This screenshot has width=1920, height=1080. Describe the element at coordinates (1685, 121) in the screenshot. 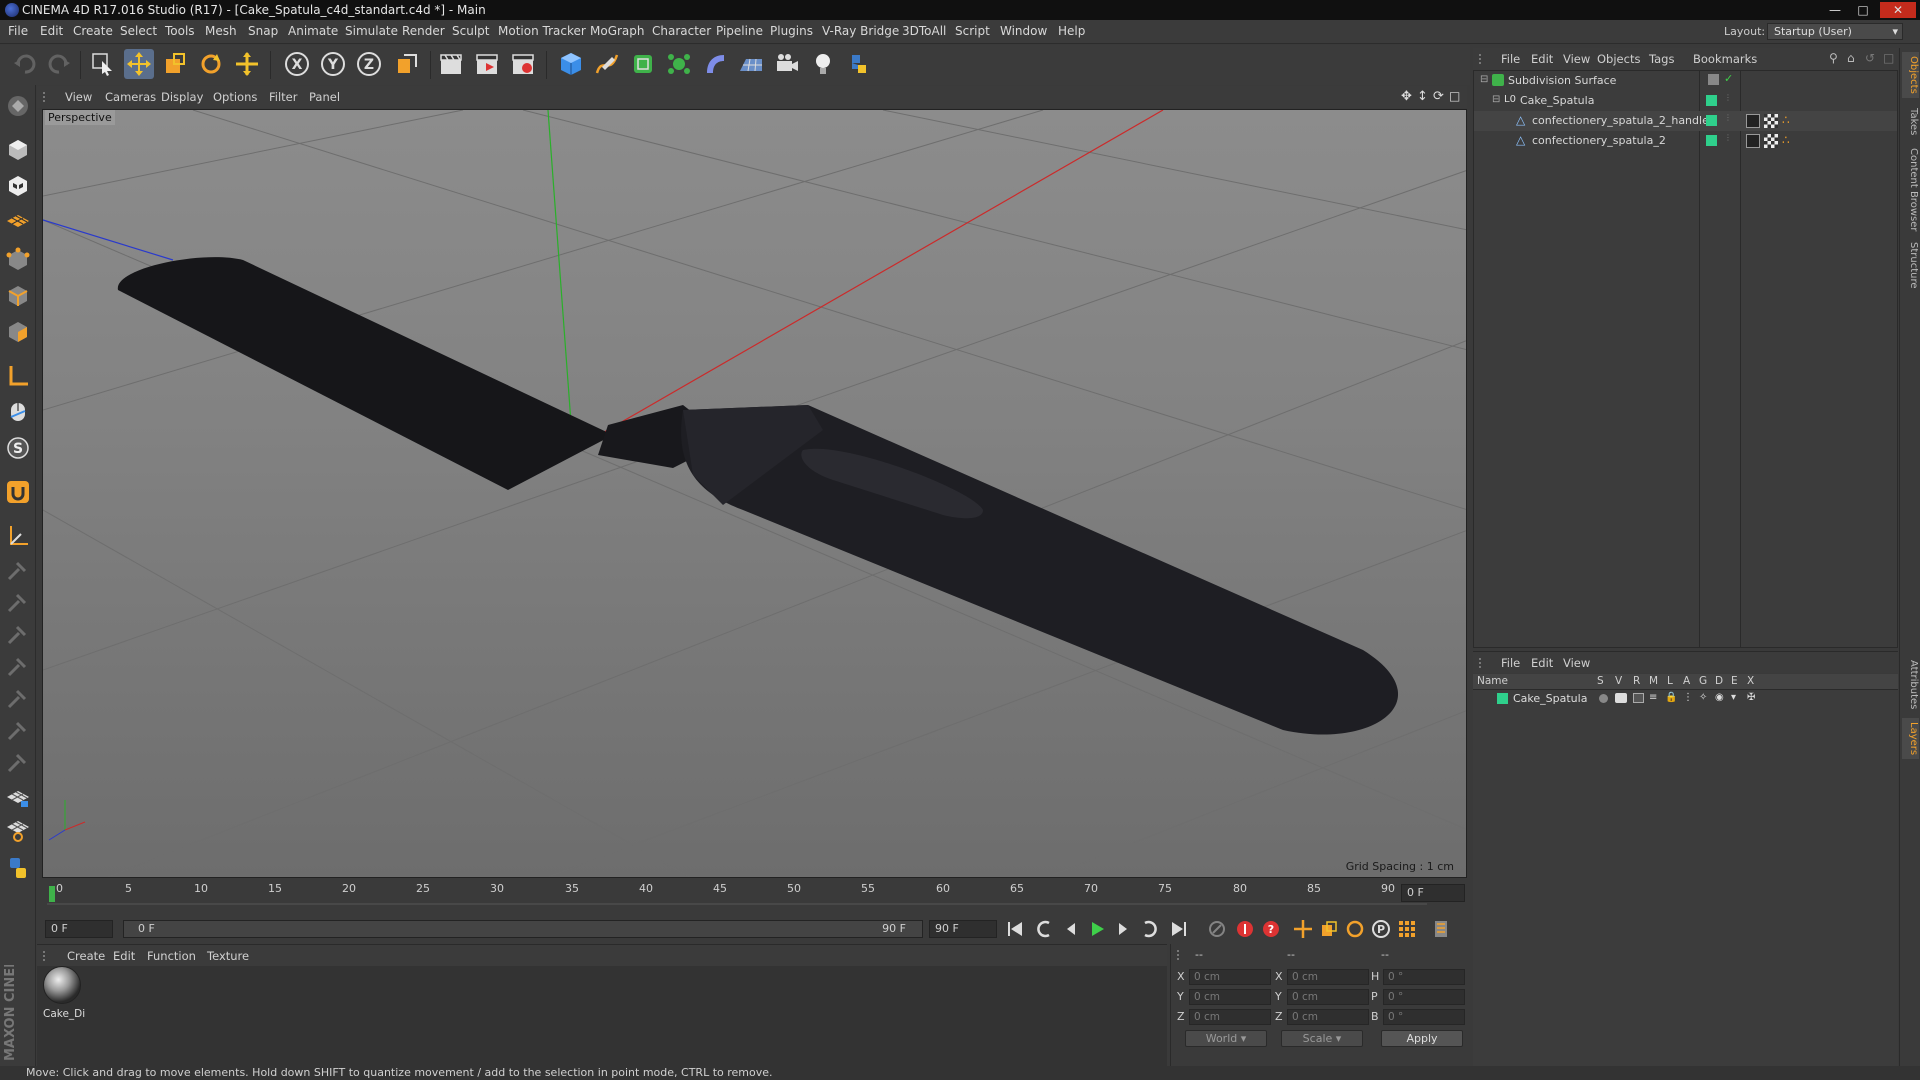

I see `object-row-spatula-handle: △ confectionery_spatula_2_handle ⋮ ∴` at that location.